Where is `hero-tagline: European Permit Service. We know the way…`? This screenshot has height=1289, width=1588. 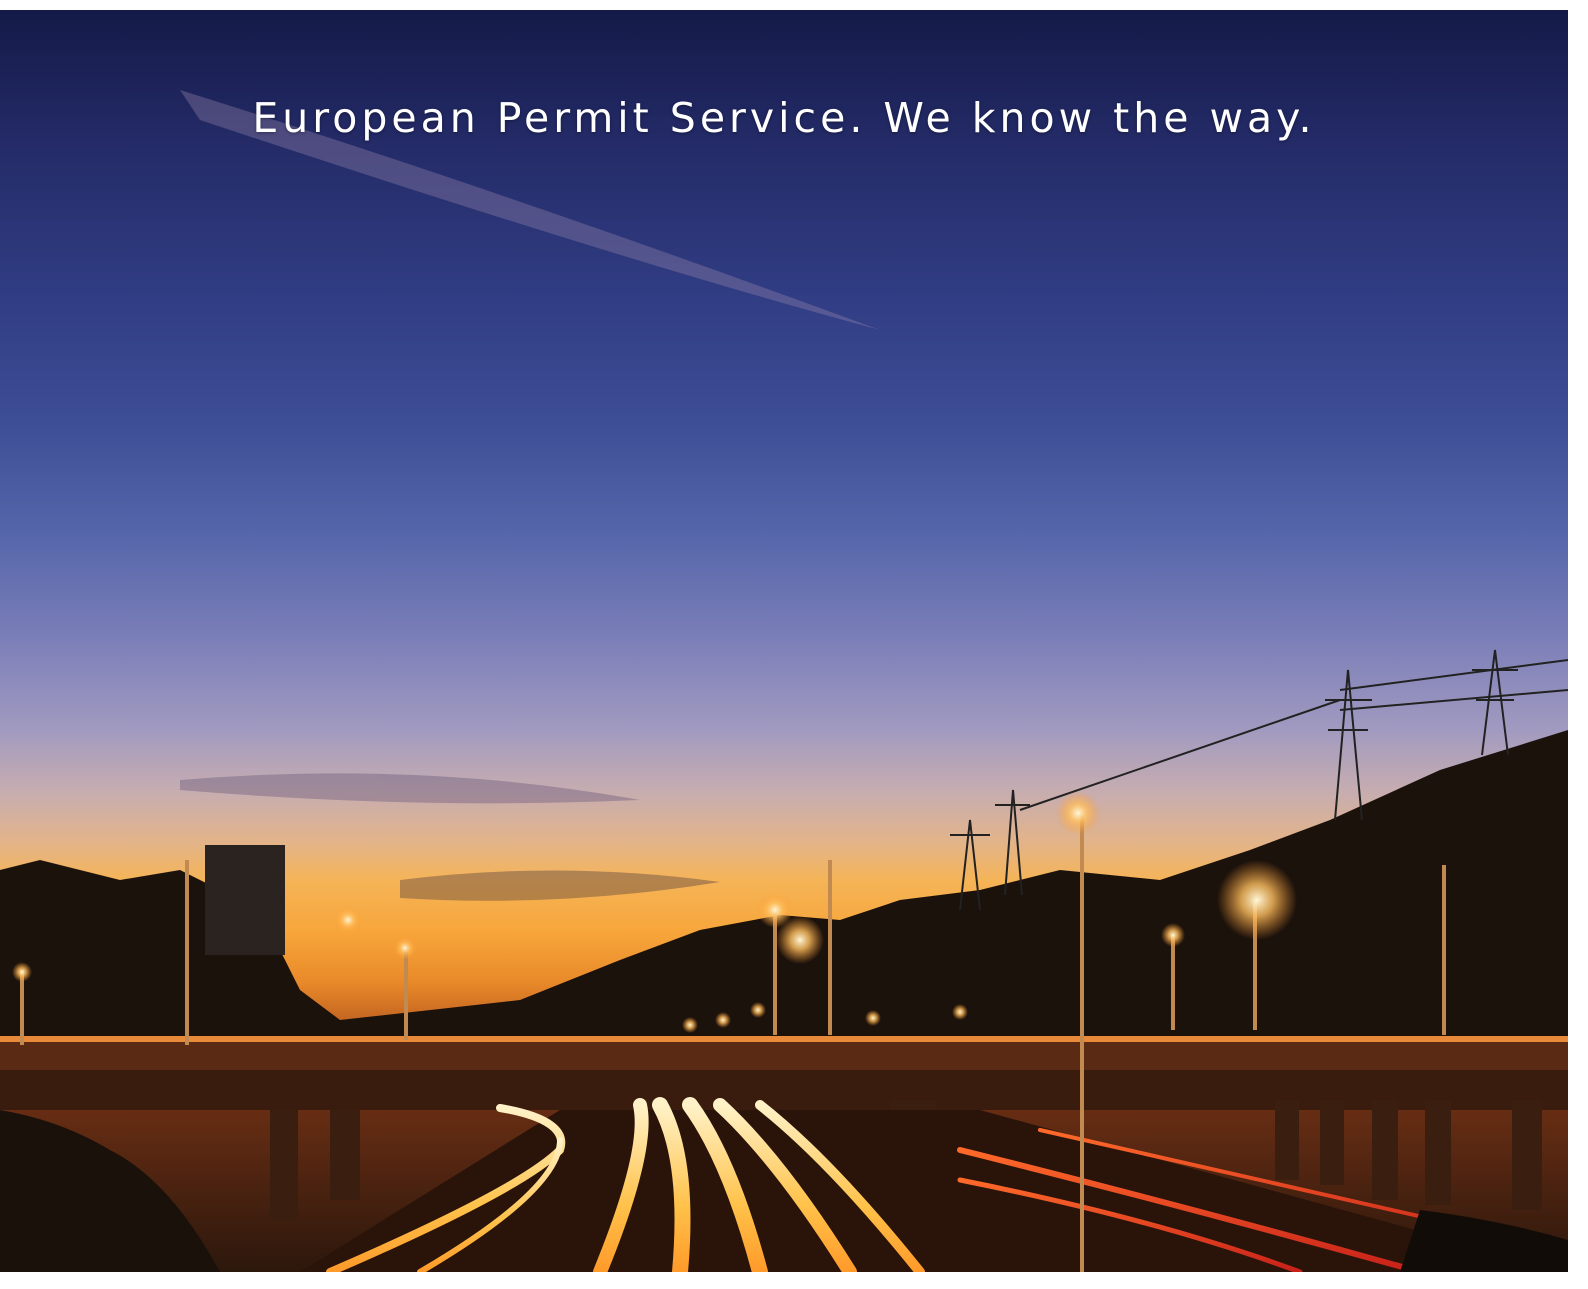
hero-tagline: European Permit Service. We know the way… is located at coordinates (784, 118).